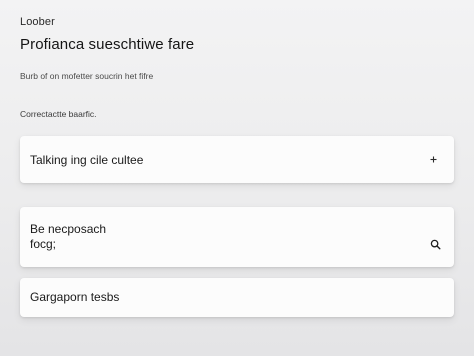  What do you see at coordinates (58, 114) in the screenshot?
I see `section-label: Correctactte baarfic.` at bounding box center [58, 114].